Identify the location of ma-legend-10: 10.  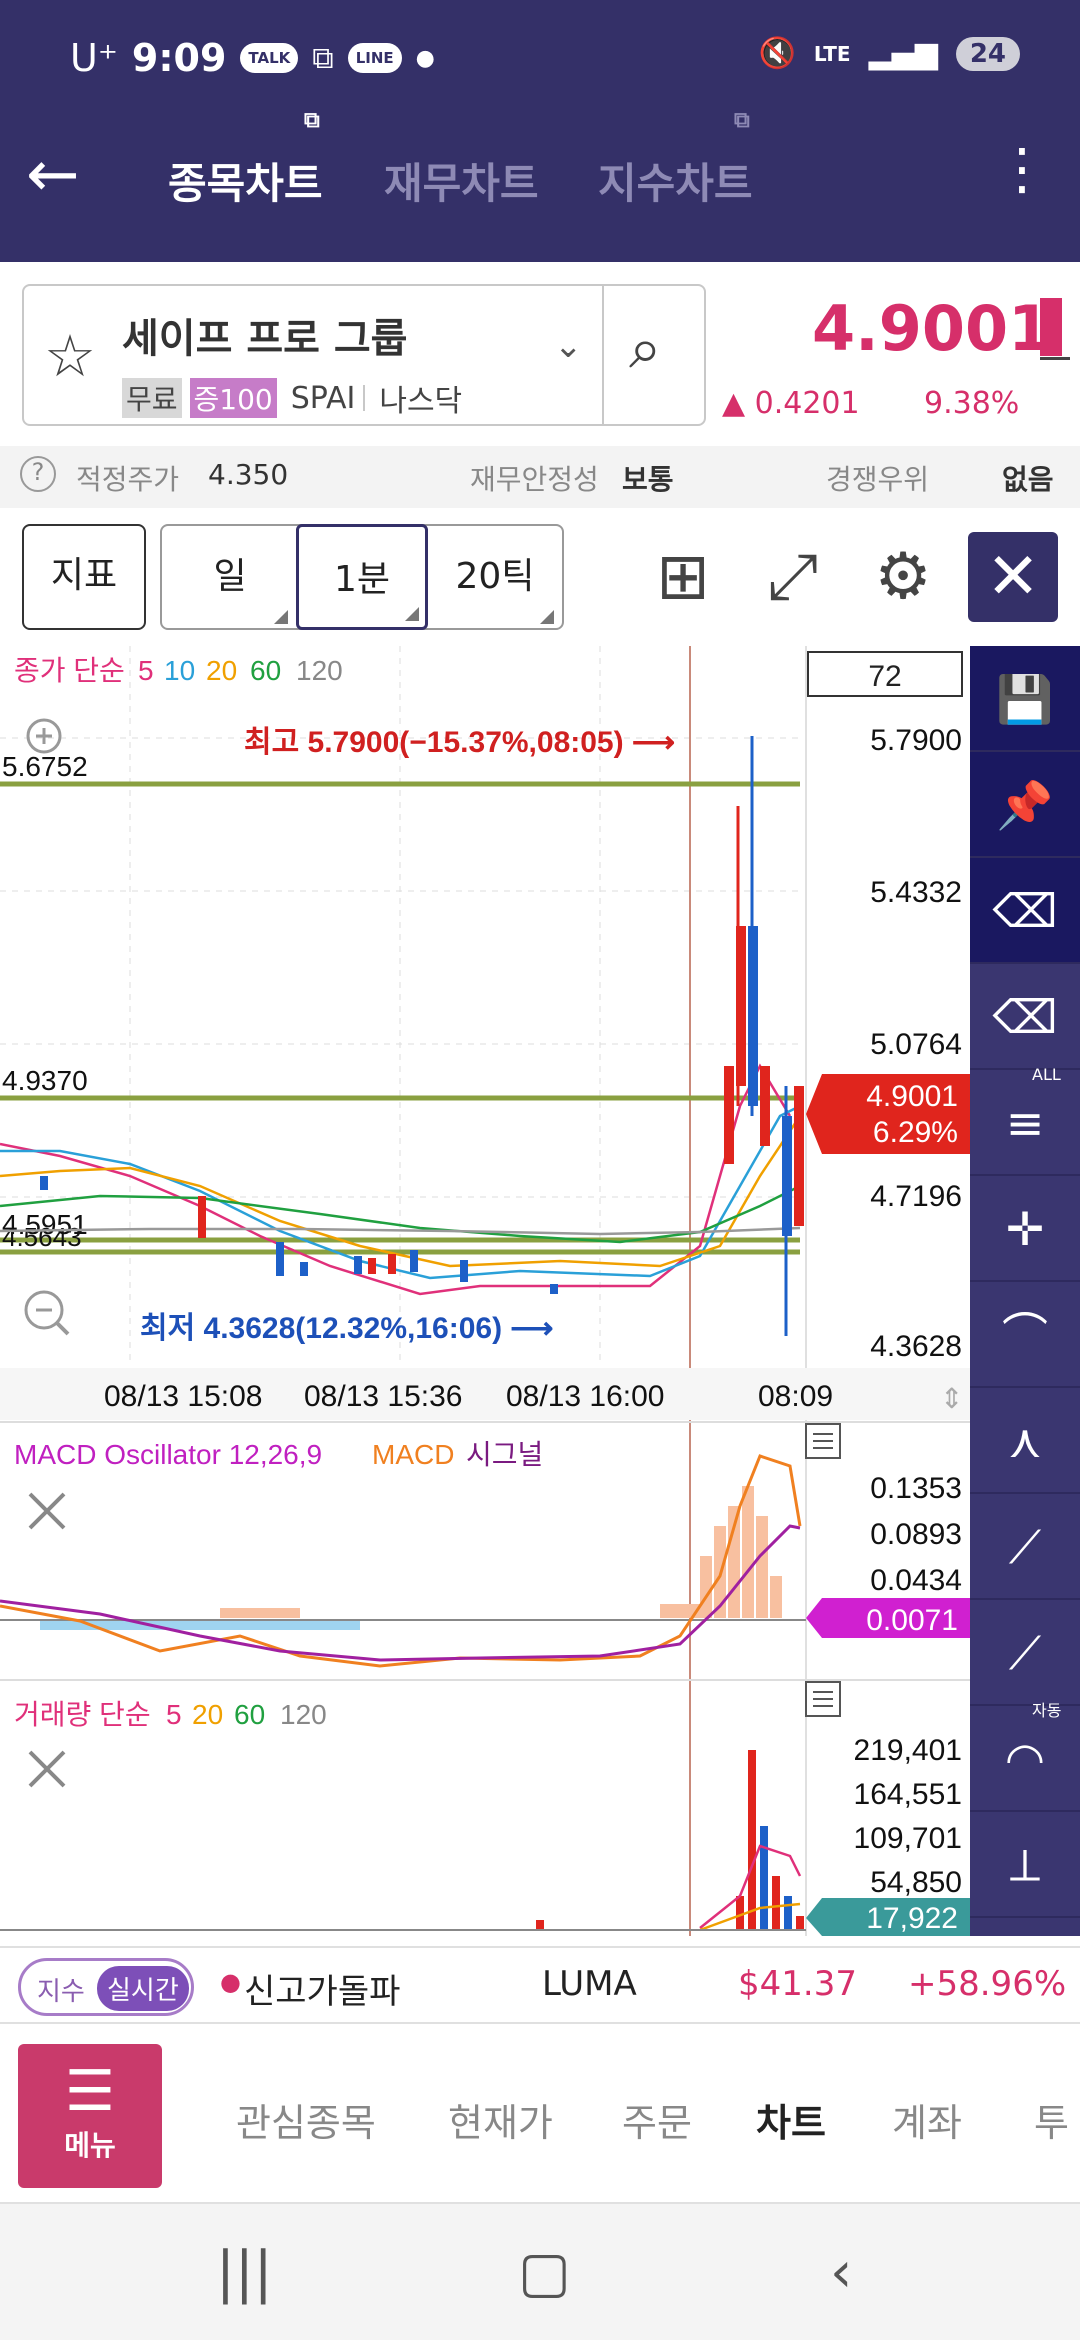
(179, 670).